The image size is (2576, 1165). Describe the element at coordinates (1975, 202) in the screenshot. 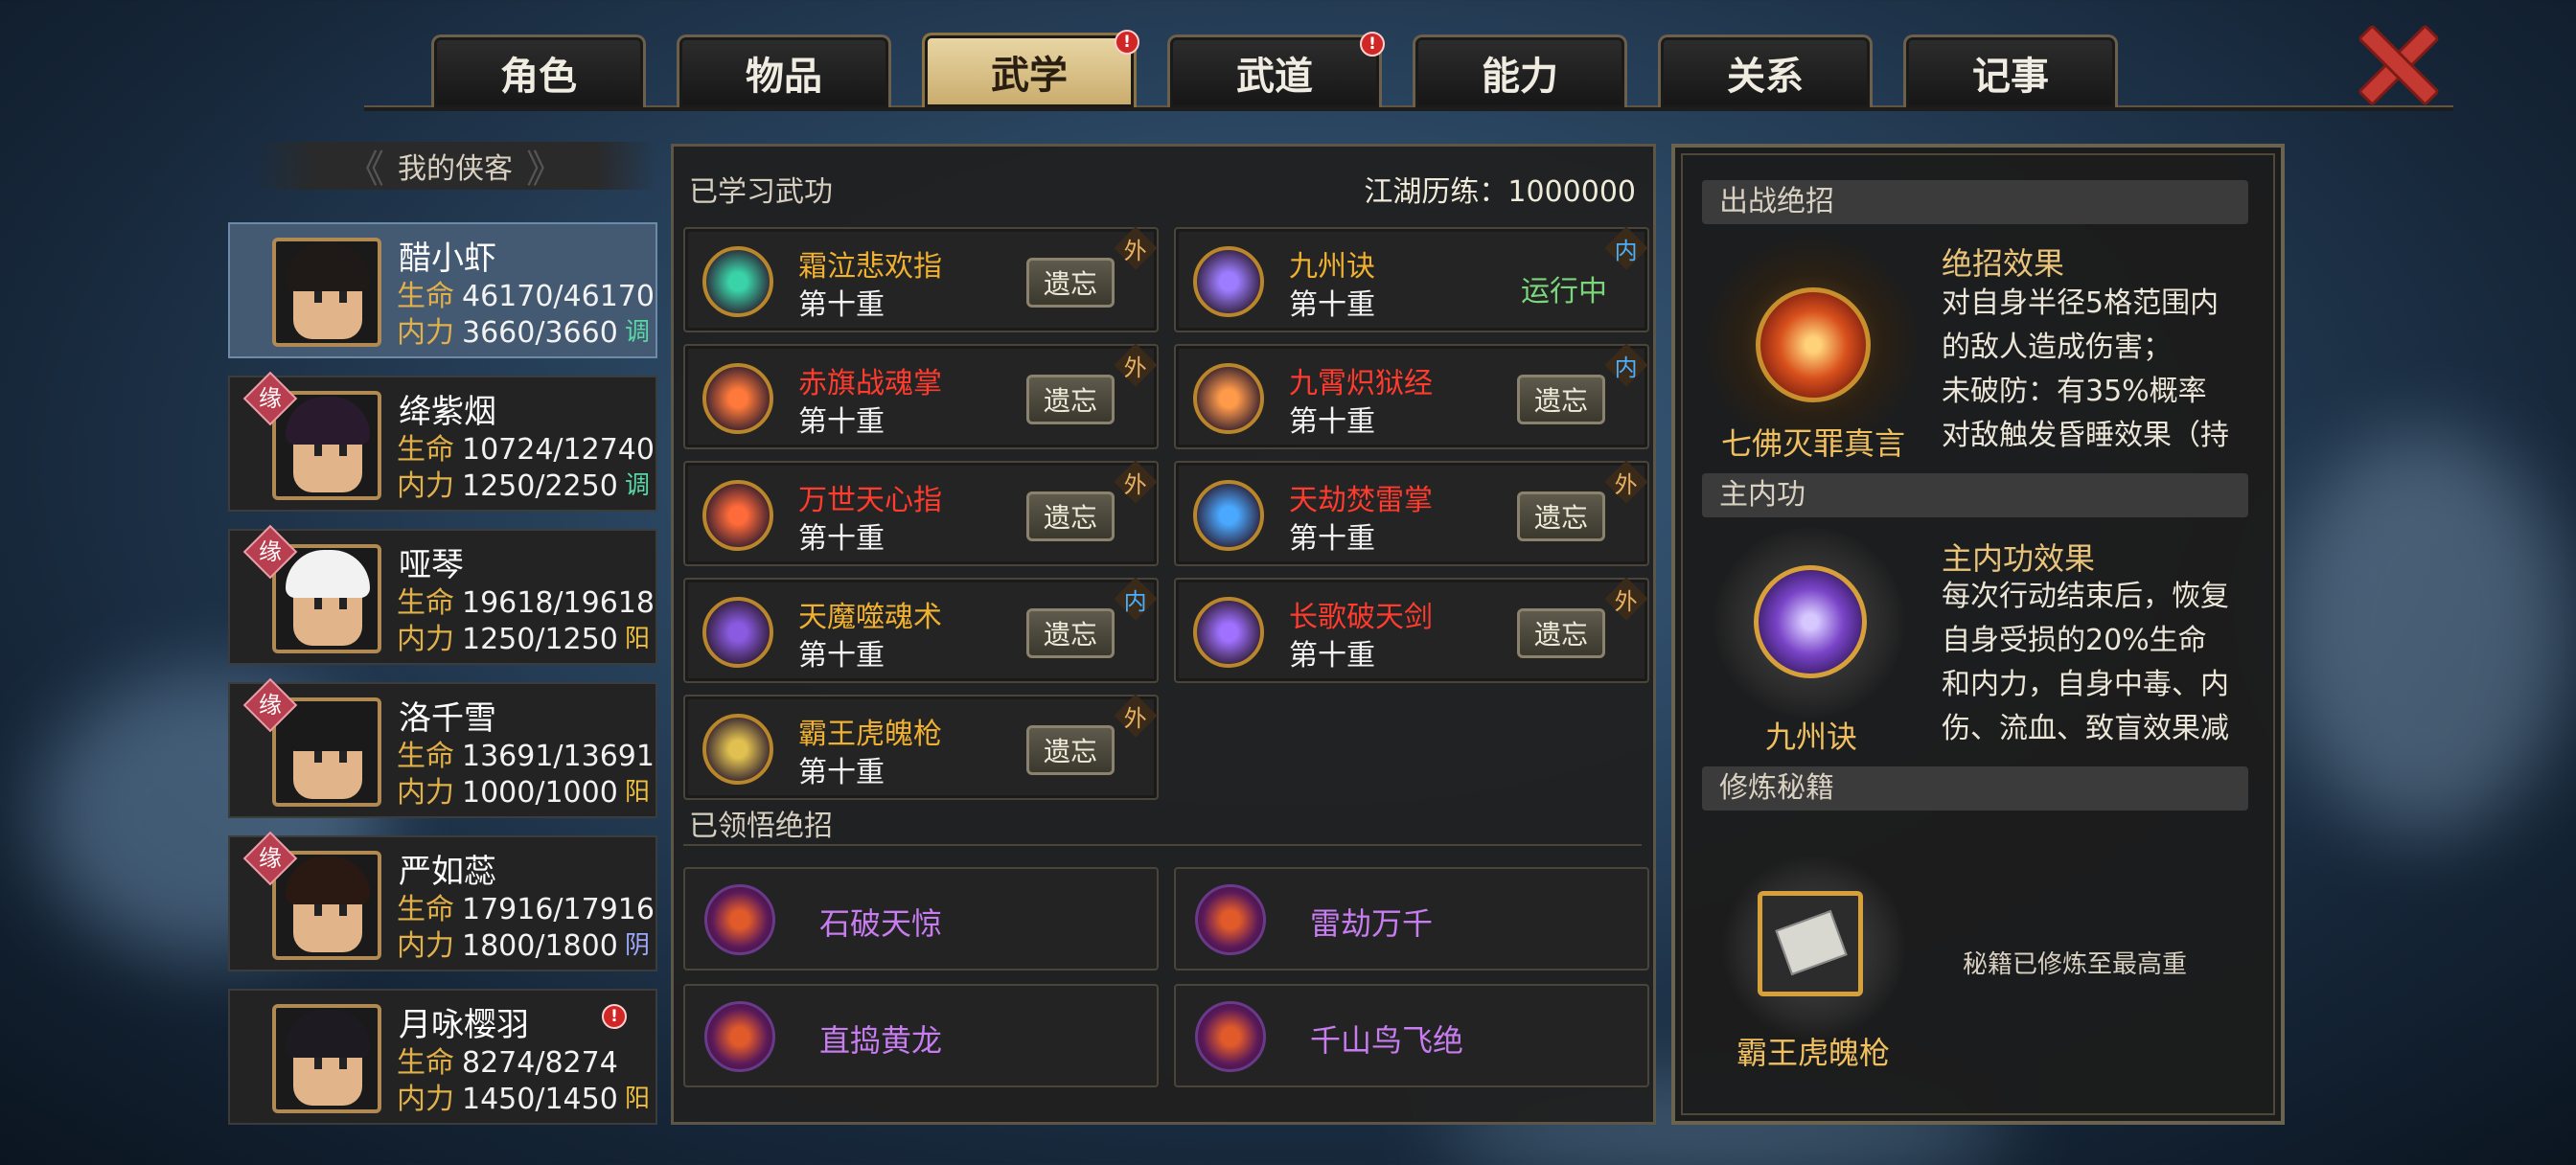

I see `battle-skill-header: 出战绝招` at that location.